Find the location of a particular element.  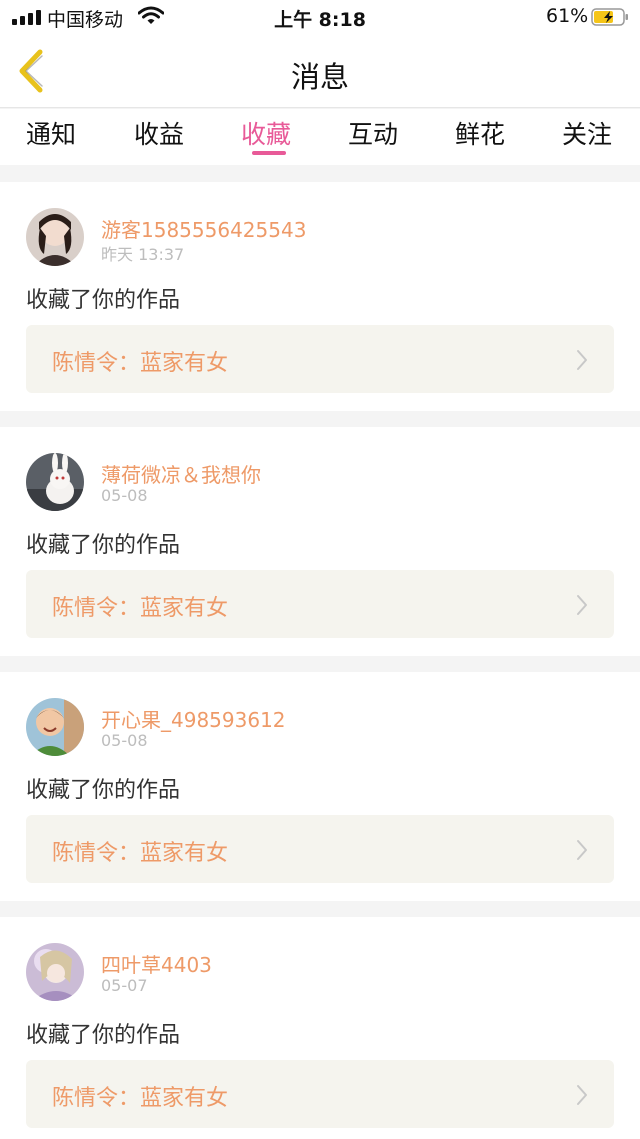

active-tab-indicator is located at coordinates (269, 153).